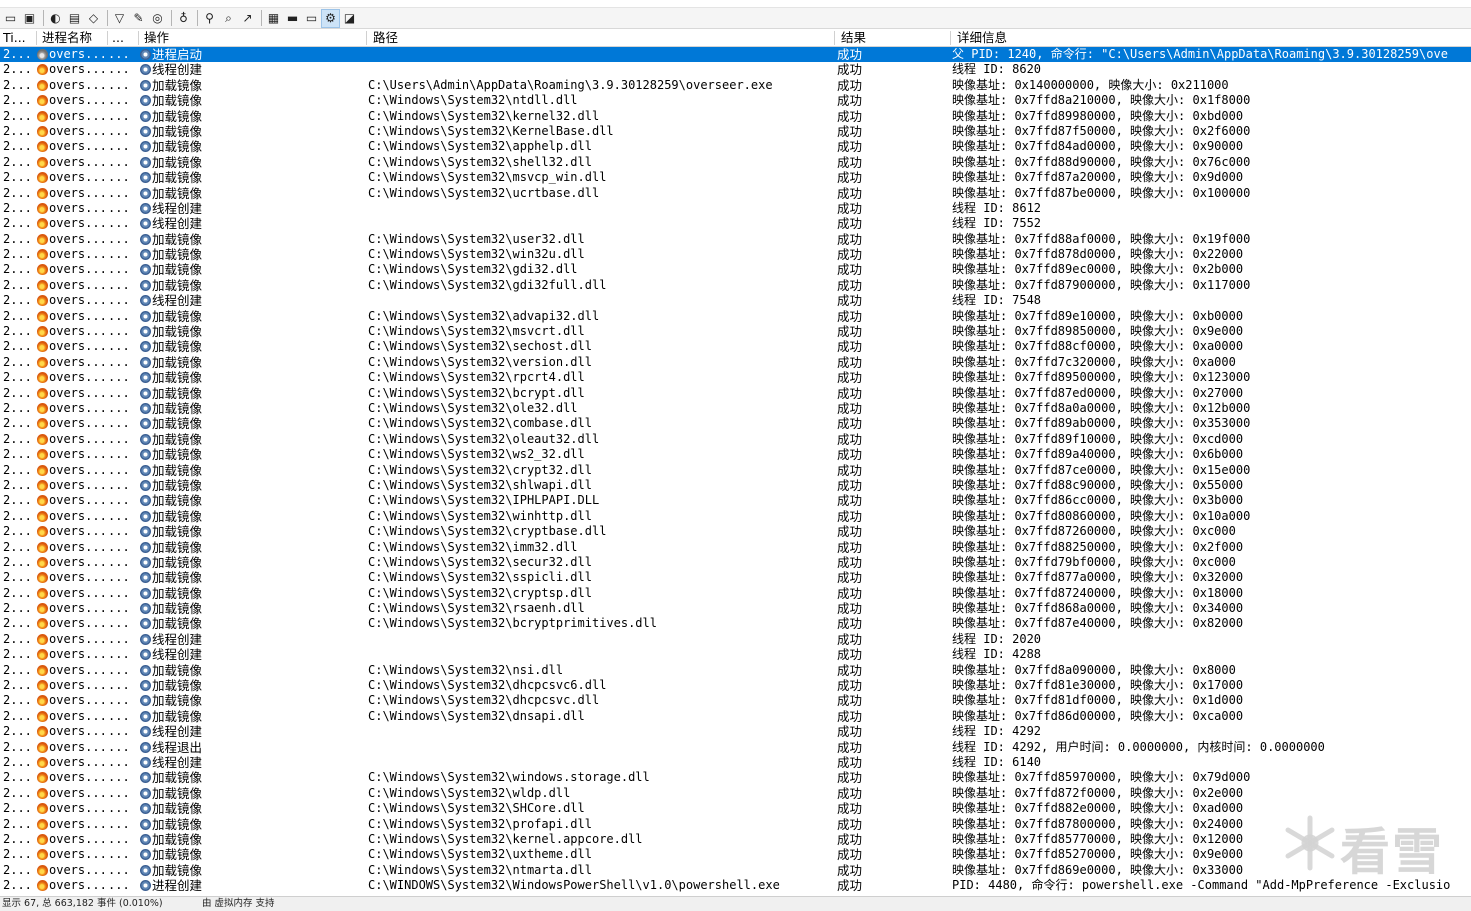 This screenshot has width=1471, height=911. What do you see at coordinates (735, 731) in the screenshot?
I see `table-row: 2... overs...... 线程创建 成功 线程 ID: 4292` at bounding box center [735, 731].